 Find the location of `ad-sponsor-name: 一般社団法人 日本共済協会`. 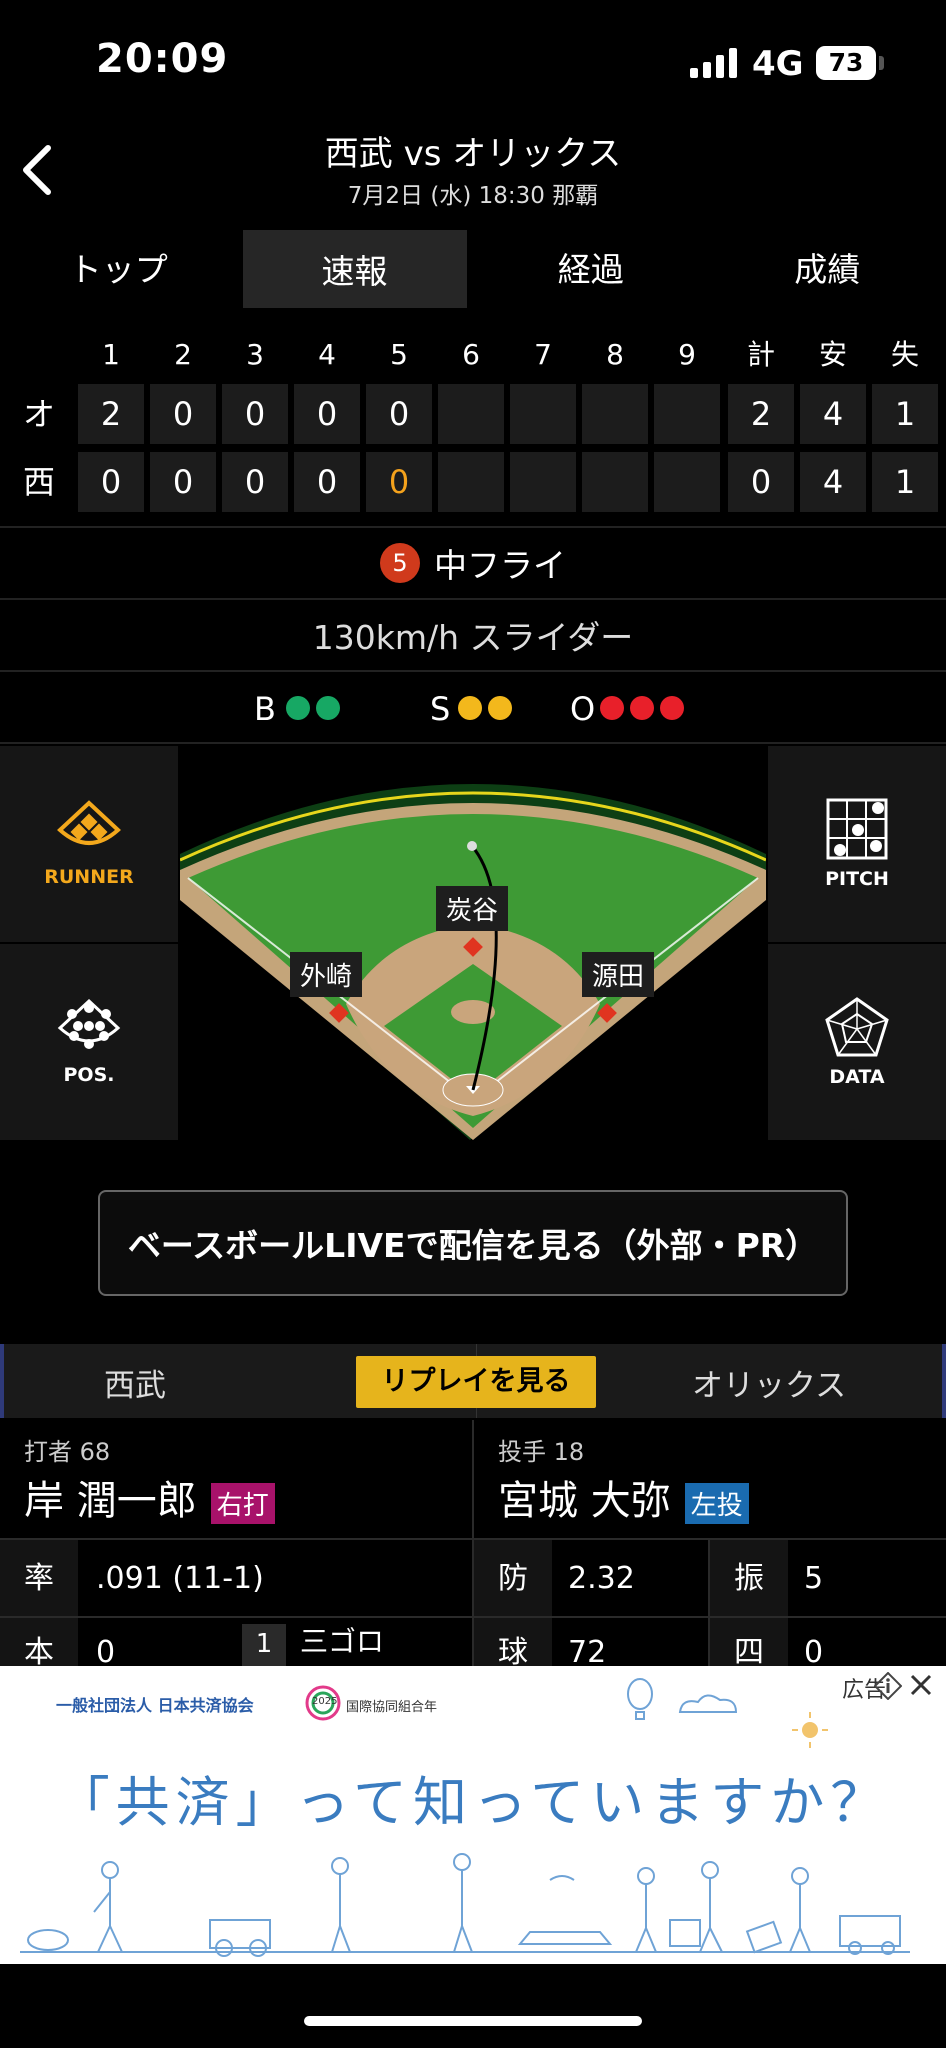

ad-sponsor-name: 一般社団法人 日本共済協会 is located at coordinates (155, 1705).